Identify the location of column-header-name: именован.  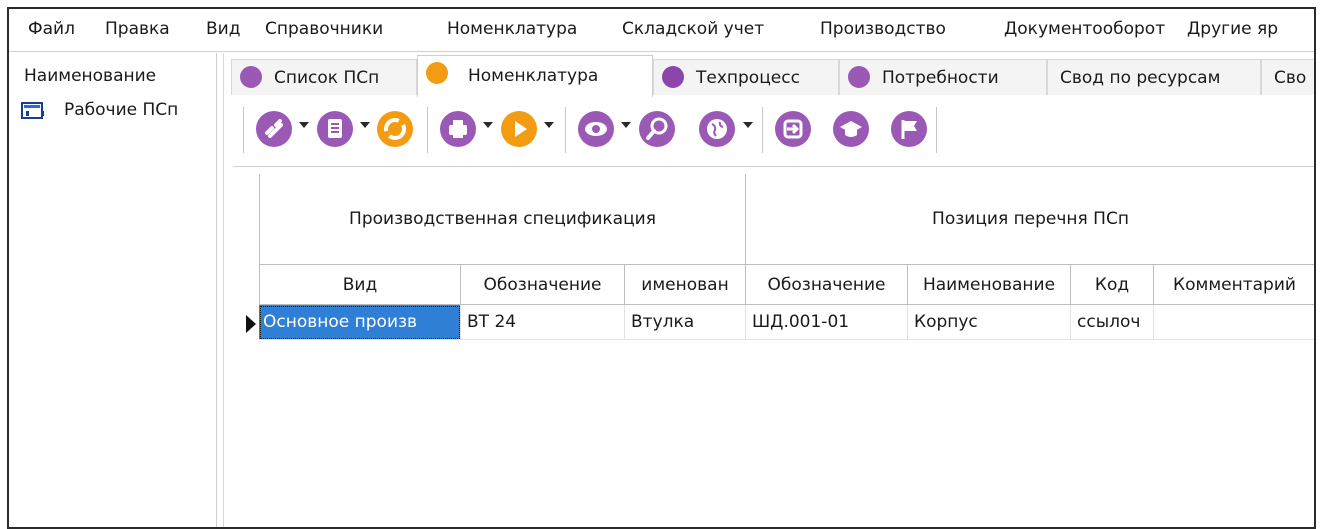
(685, 285).